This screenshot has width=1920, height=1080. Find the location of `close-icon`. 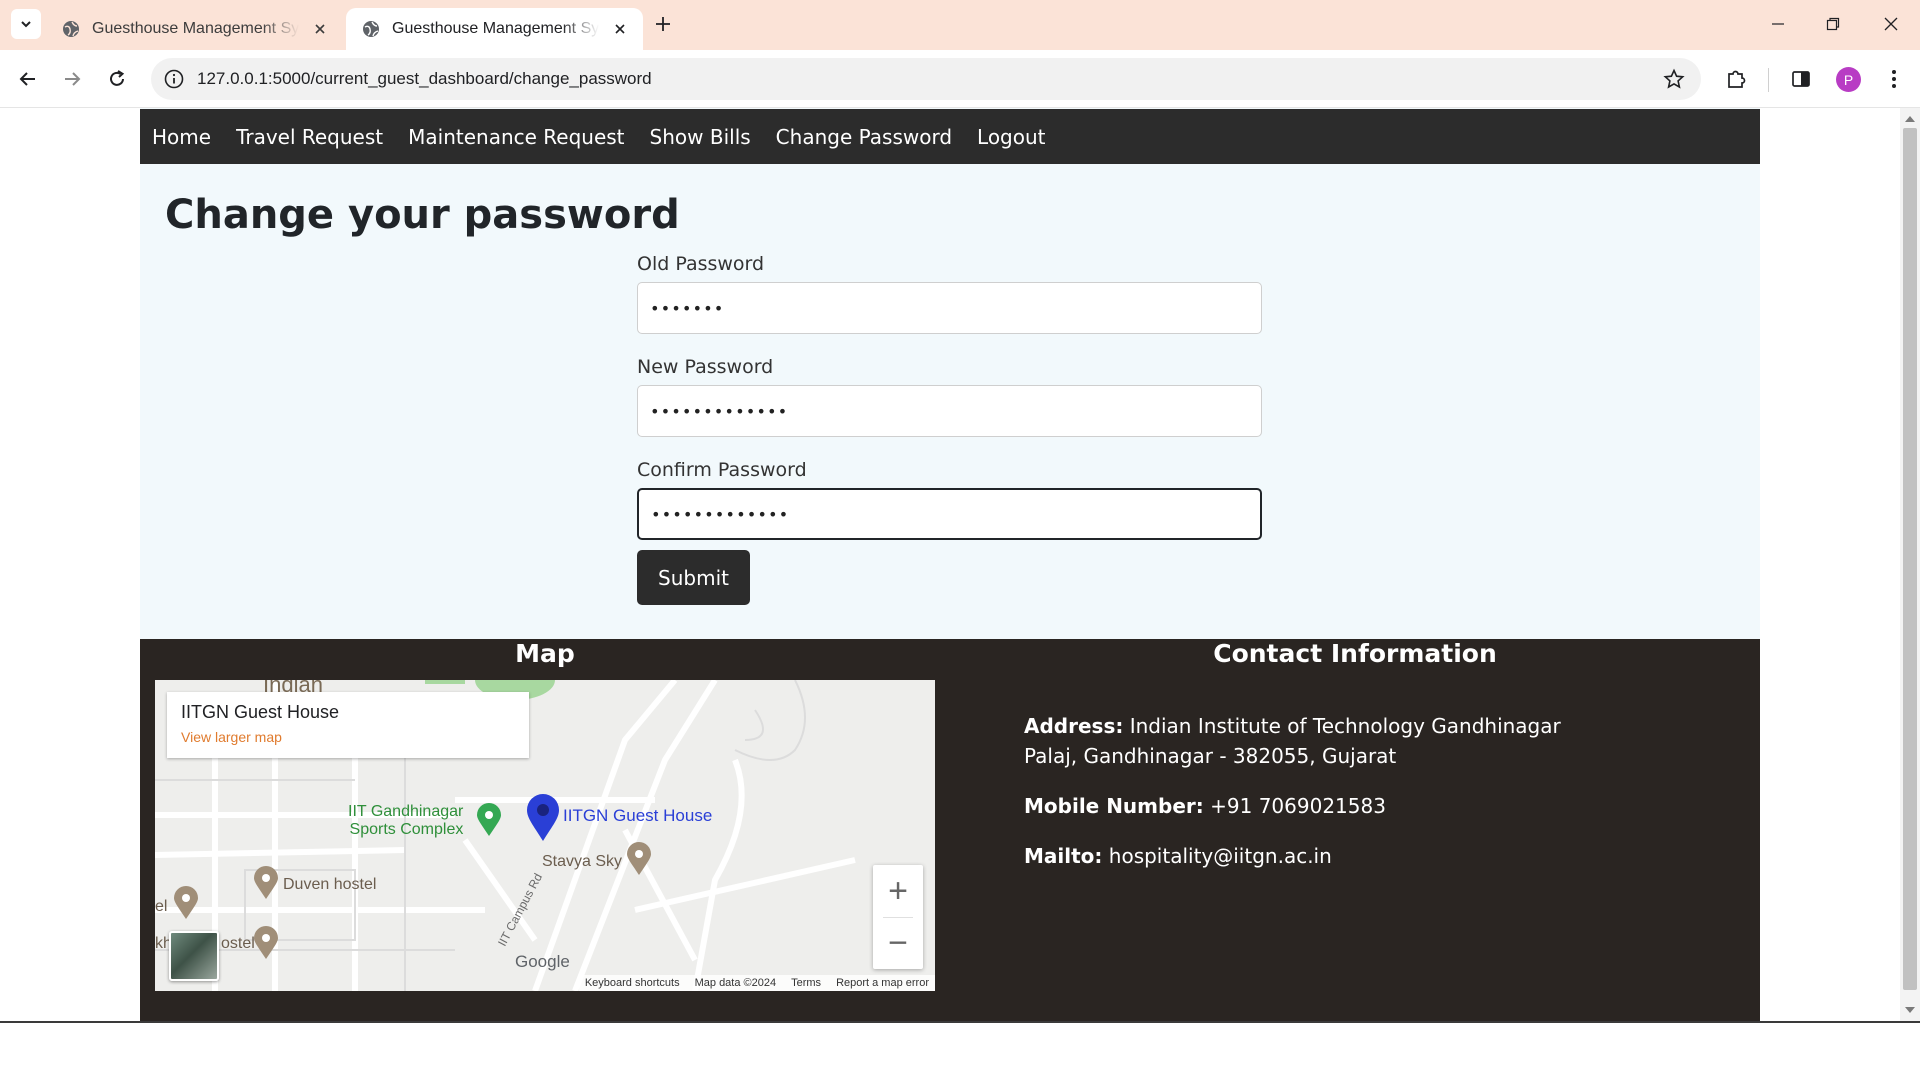

close-icon is located at coordinates (1891, 24).